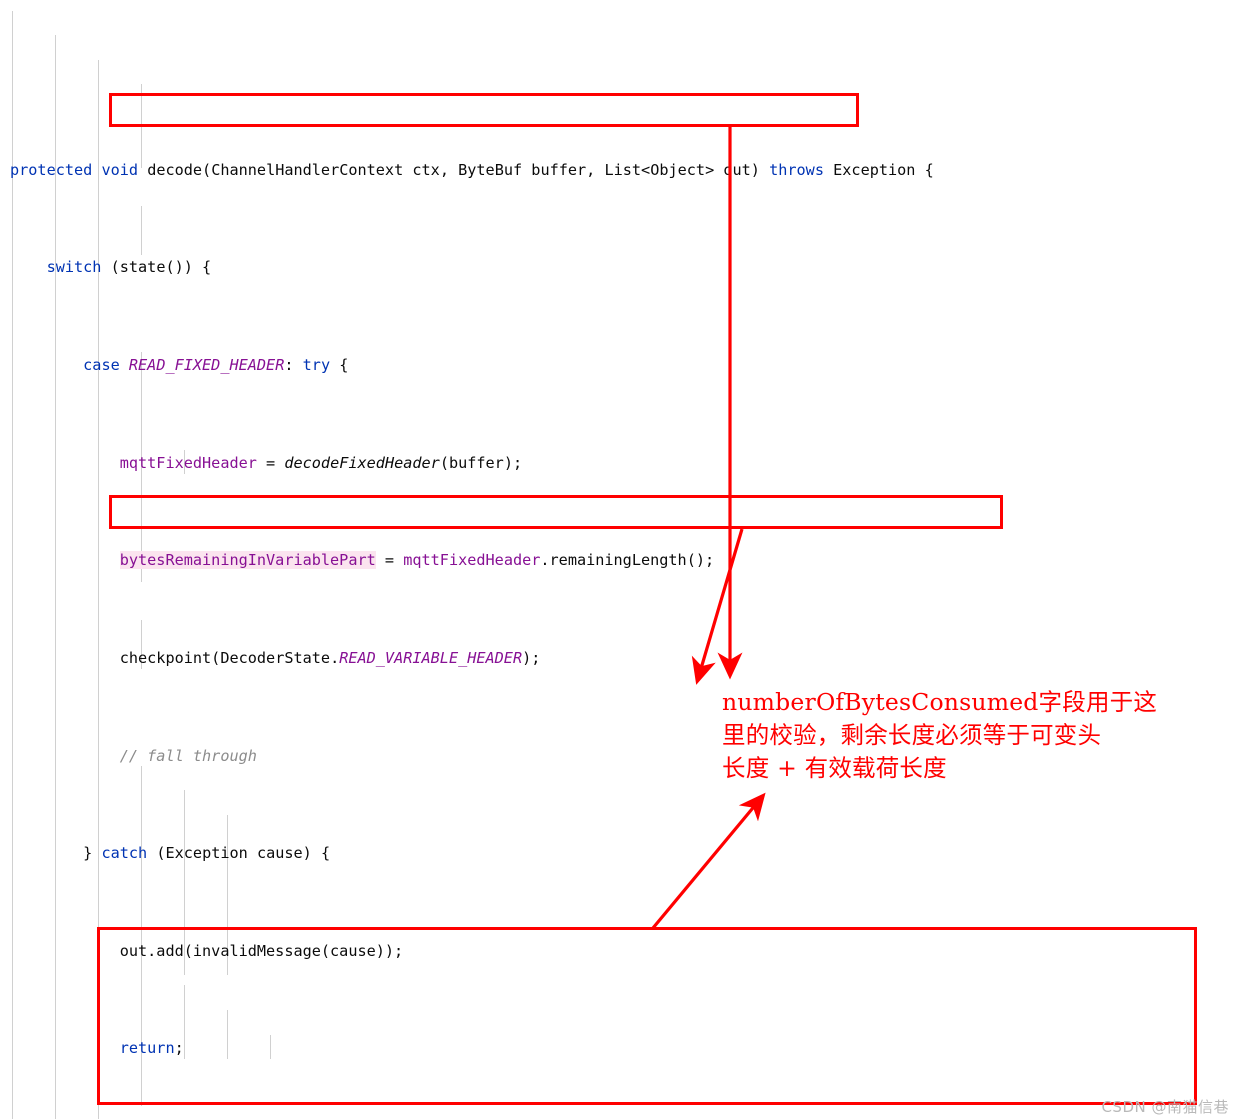 The image size is (1237, 1119). I want to click on code-line: case READ_FIXED_HEADER: try {, so click(618, 365).